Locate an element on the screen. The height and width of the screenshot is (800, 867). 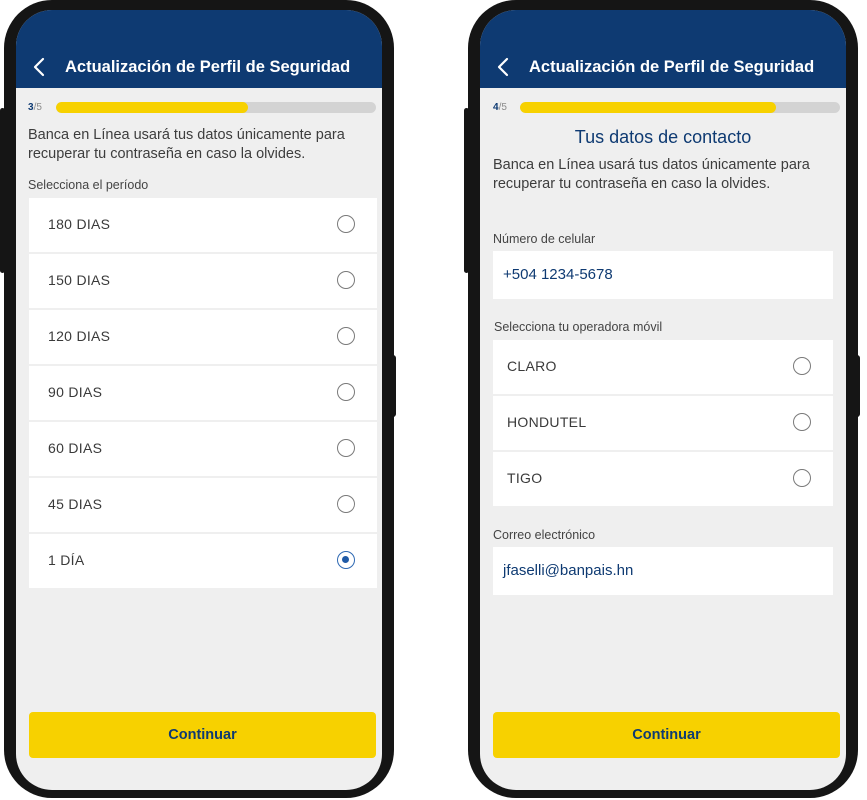
operator-options-list: CLARO HONDUTEL TIGO is located at coordinates (663, 424).